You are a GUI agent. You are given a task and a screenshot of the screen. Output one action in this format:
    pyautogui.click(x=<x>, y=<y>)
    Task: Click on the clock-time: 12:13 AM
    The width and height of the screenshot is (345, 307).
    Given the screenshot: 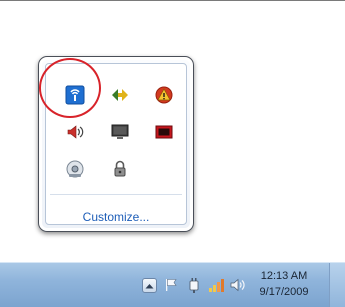 What is the action you would take?
    pyautogui.click(x=284, y=276)
    